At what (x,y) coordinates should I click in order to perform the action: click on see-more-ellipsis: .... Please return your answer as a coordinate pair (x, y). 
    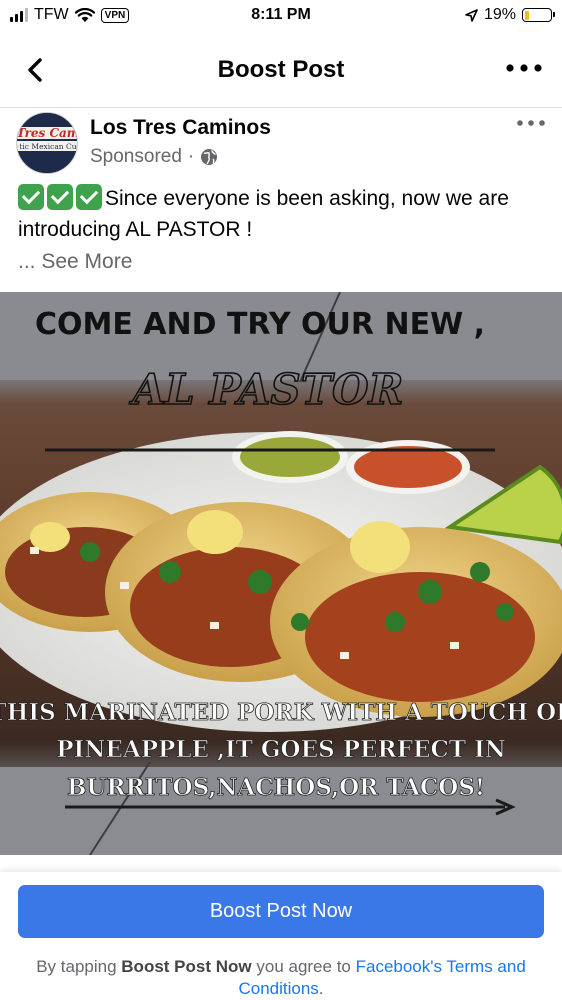
    Looking at the image, I should click on (27, 261).